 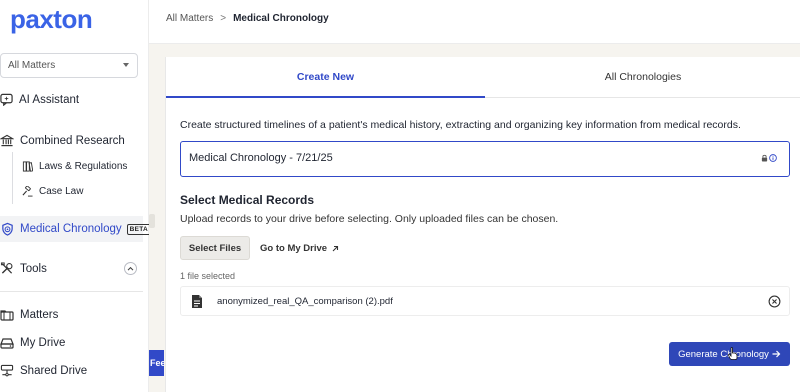 I want to click on document-icon, so click(x=197, y=301).